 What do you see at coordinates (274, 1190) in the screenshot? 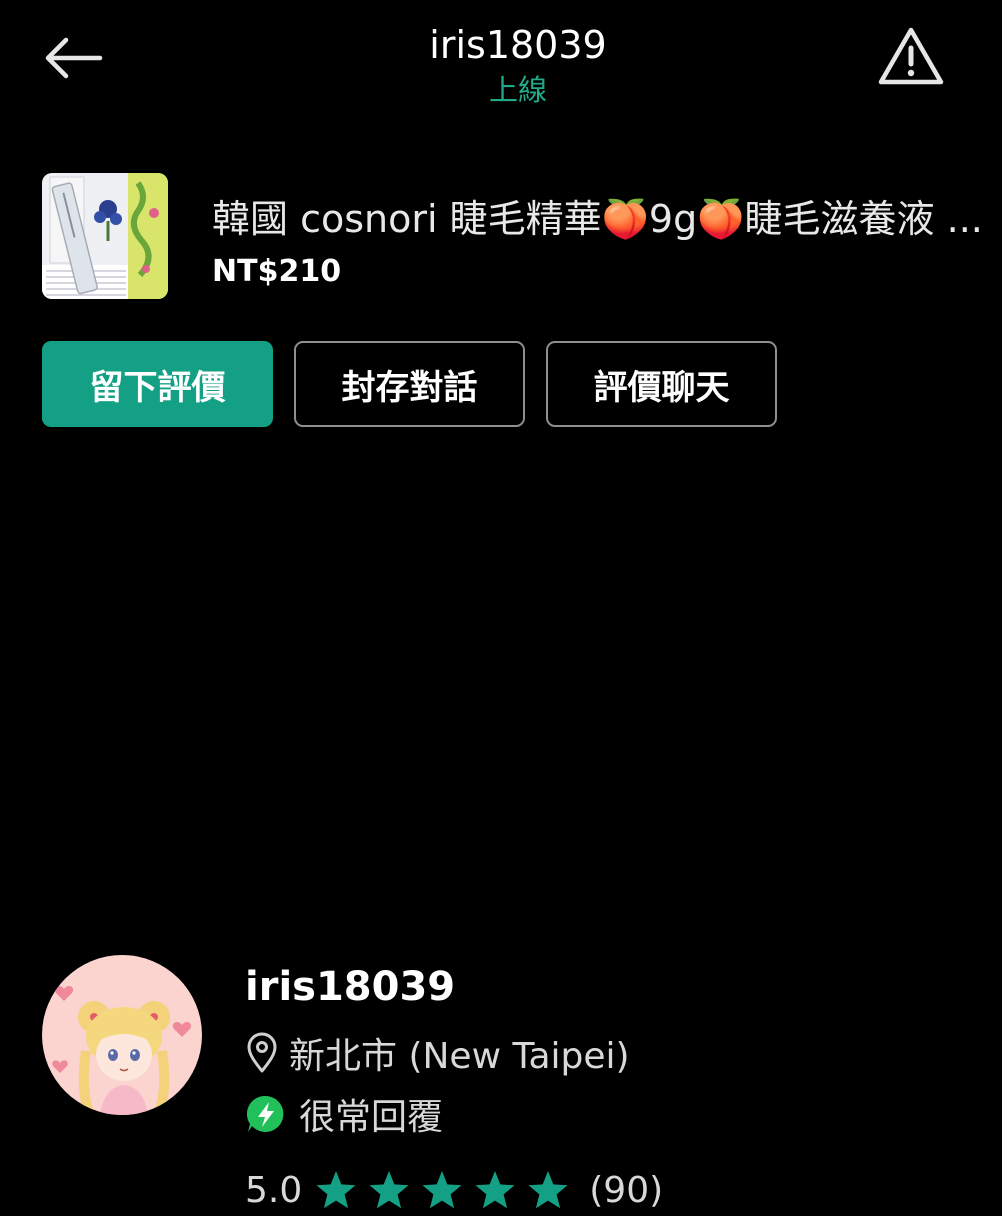
I see `rating-score: 5.0` at bounding box center [274, 1190].